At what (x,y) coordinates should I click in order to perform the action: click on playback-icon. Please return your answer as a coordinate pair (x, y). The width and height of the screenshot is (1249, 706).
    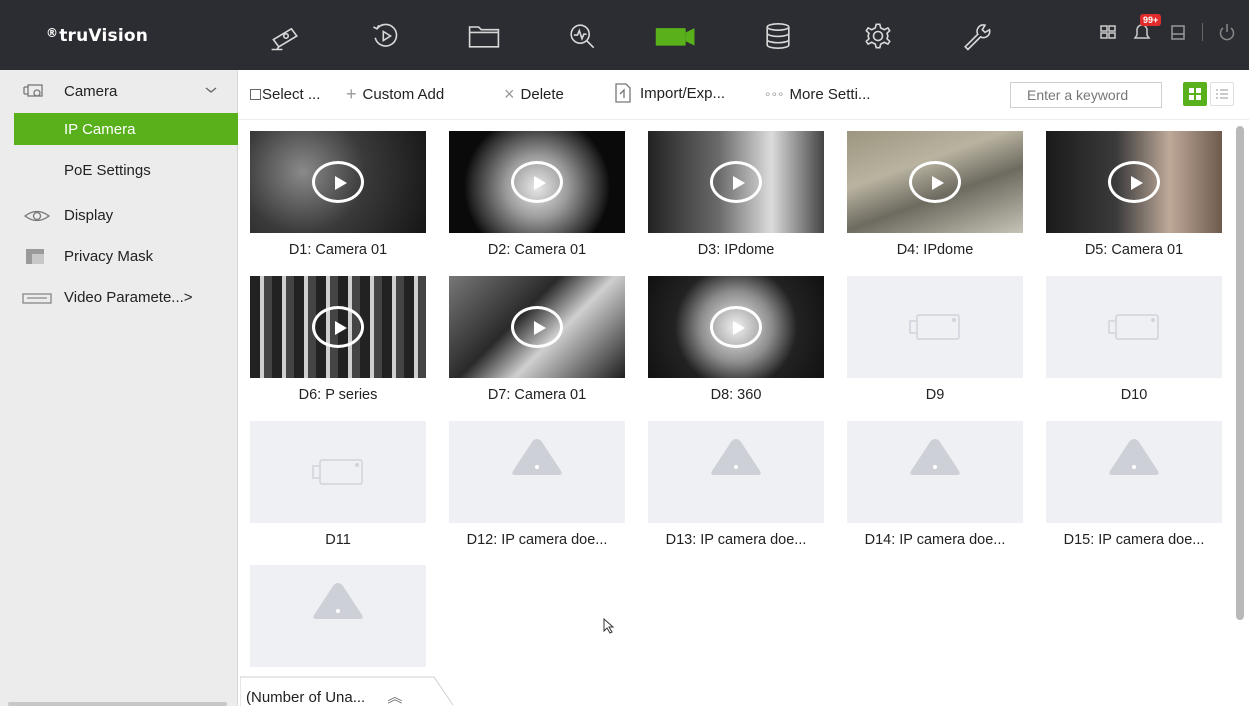
    Looking at the image, I should click on (386, 36).